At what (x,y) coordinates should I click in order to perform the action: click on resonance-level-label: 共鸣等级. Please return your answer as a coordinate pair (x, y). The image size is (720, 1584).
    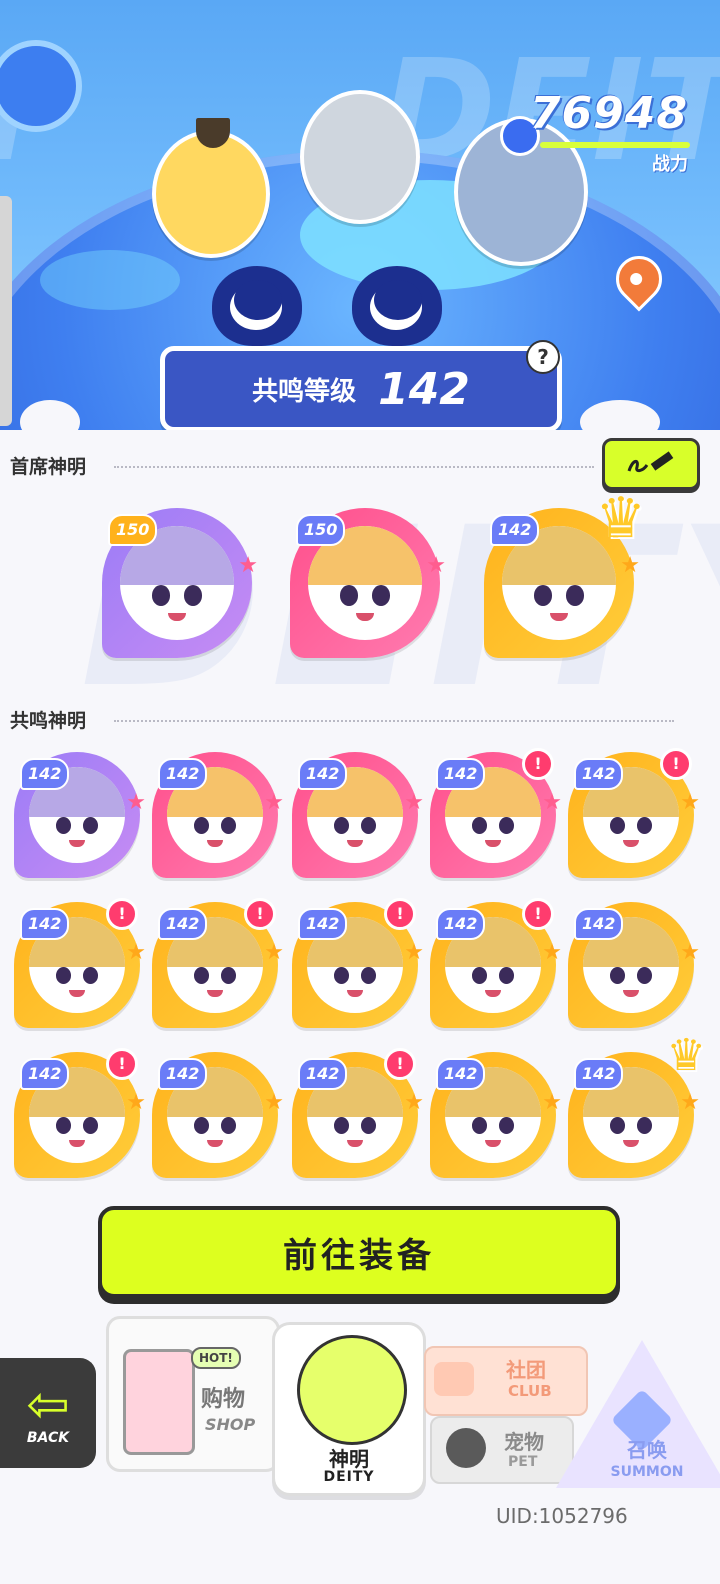
    Looking at the image, I should click on (304, 391).